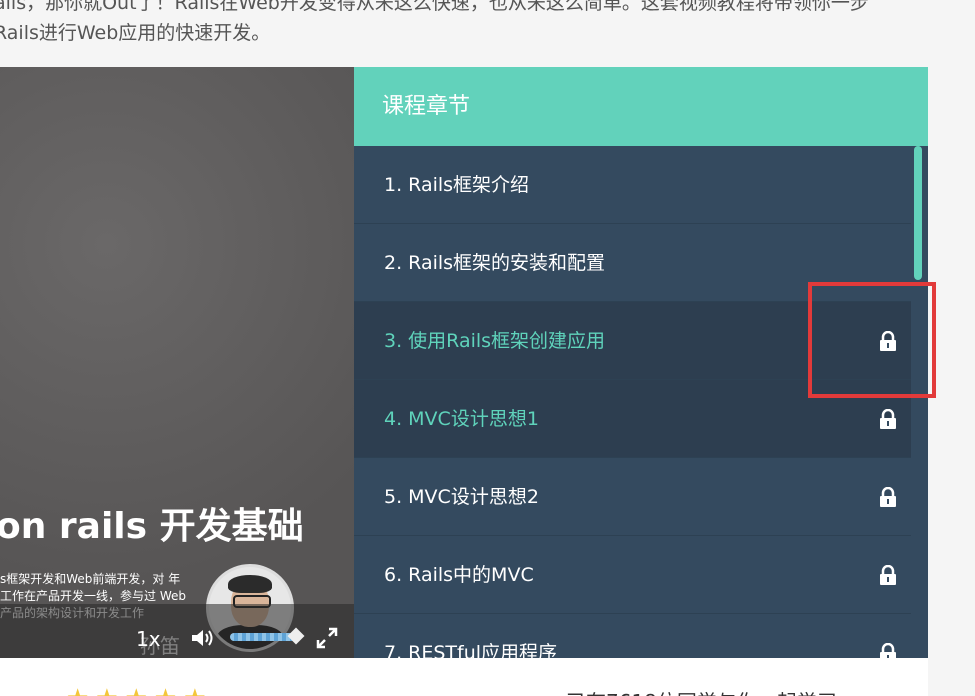  Describe the element at coordinates (495, 263) in the screenshot. I see `chapter-label: 2. Rails框架的安装和配置` at that location.